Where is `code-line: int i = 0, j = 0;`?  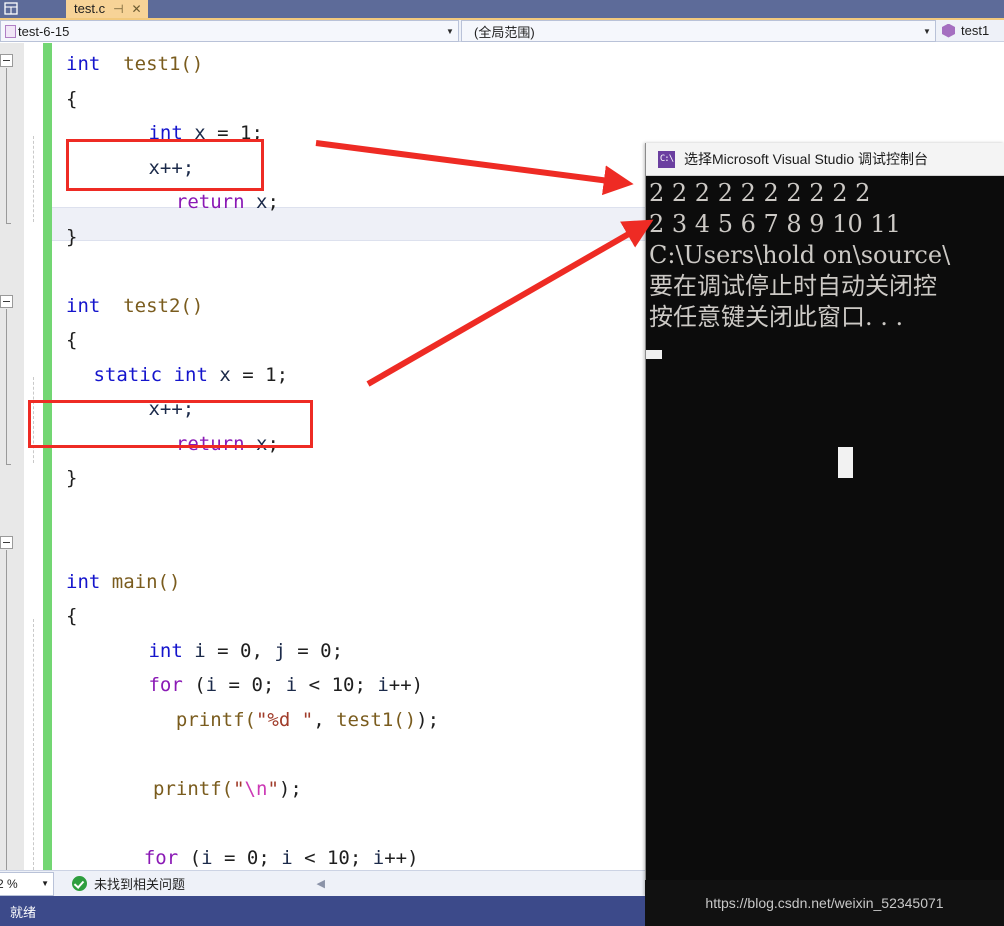 code-line: int i = 0, j = 0; is located at coordinates (245, 651).